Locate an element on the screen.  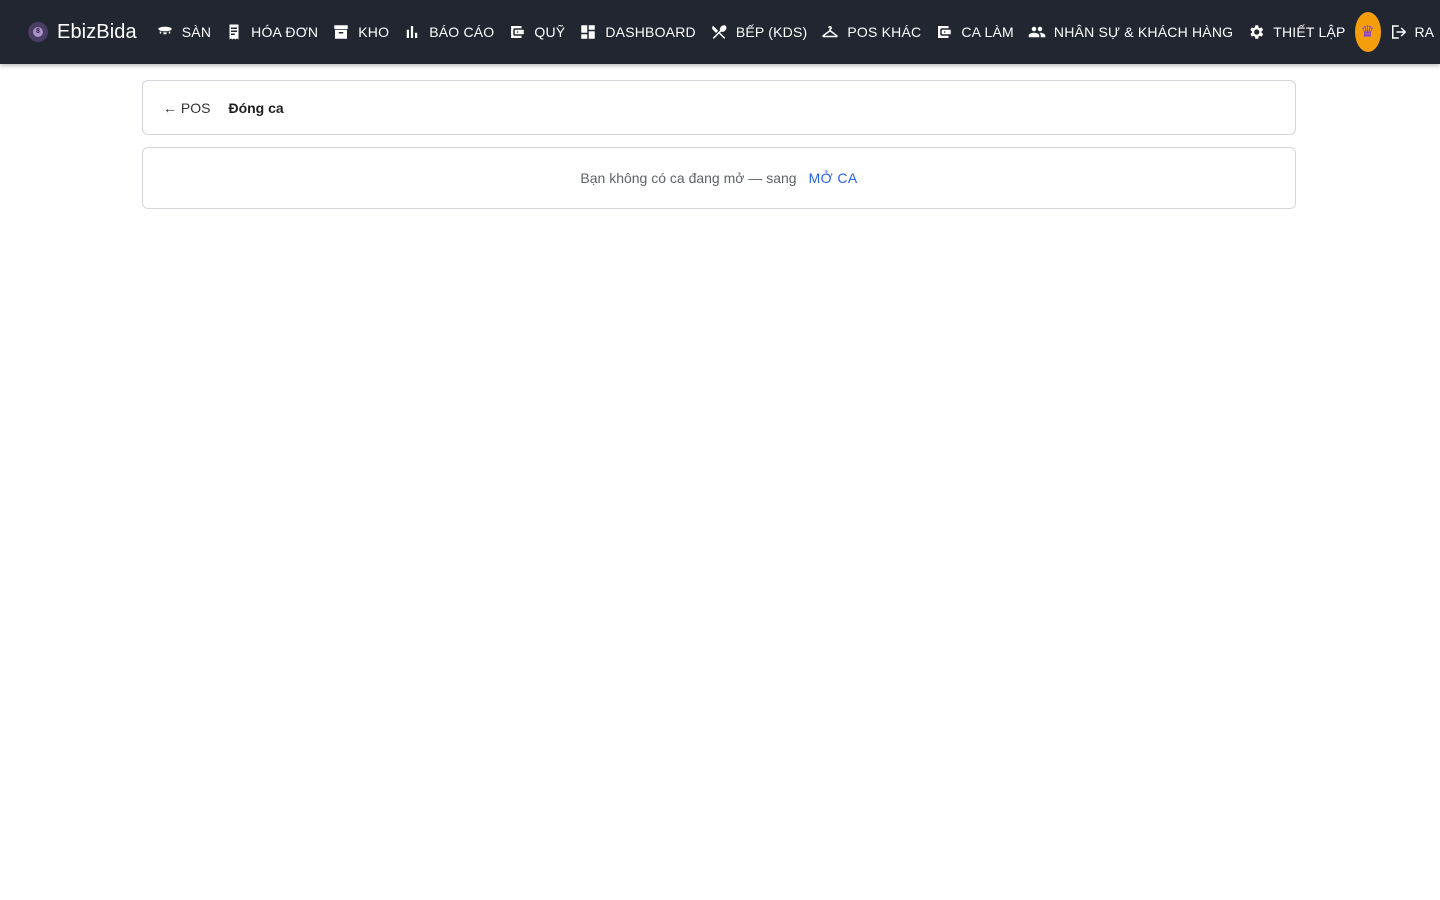
table-icon is located at coordinates (165, 30).